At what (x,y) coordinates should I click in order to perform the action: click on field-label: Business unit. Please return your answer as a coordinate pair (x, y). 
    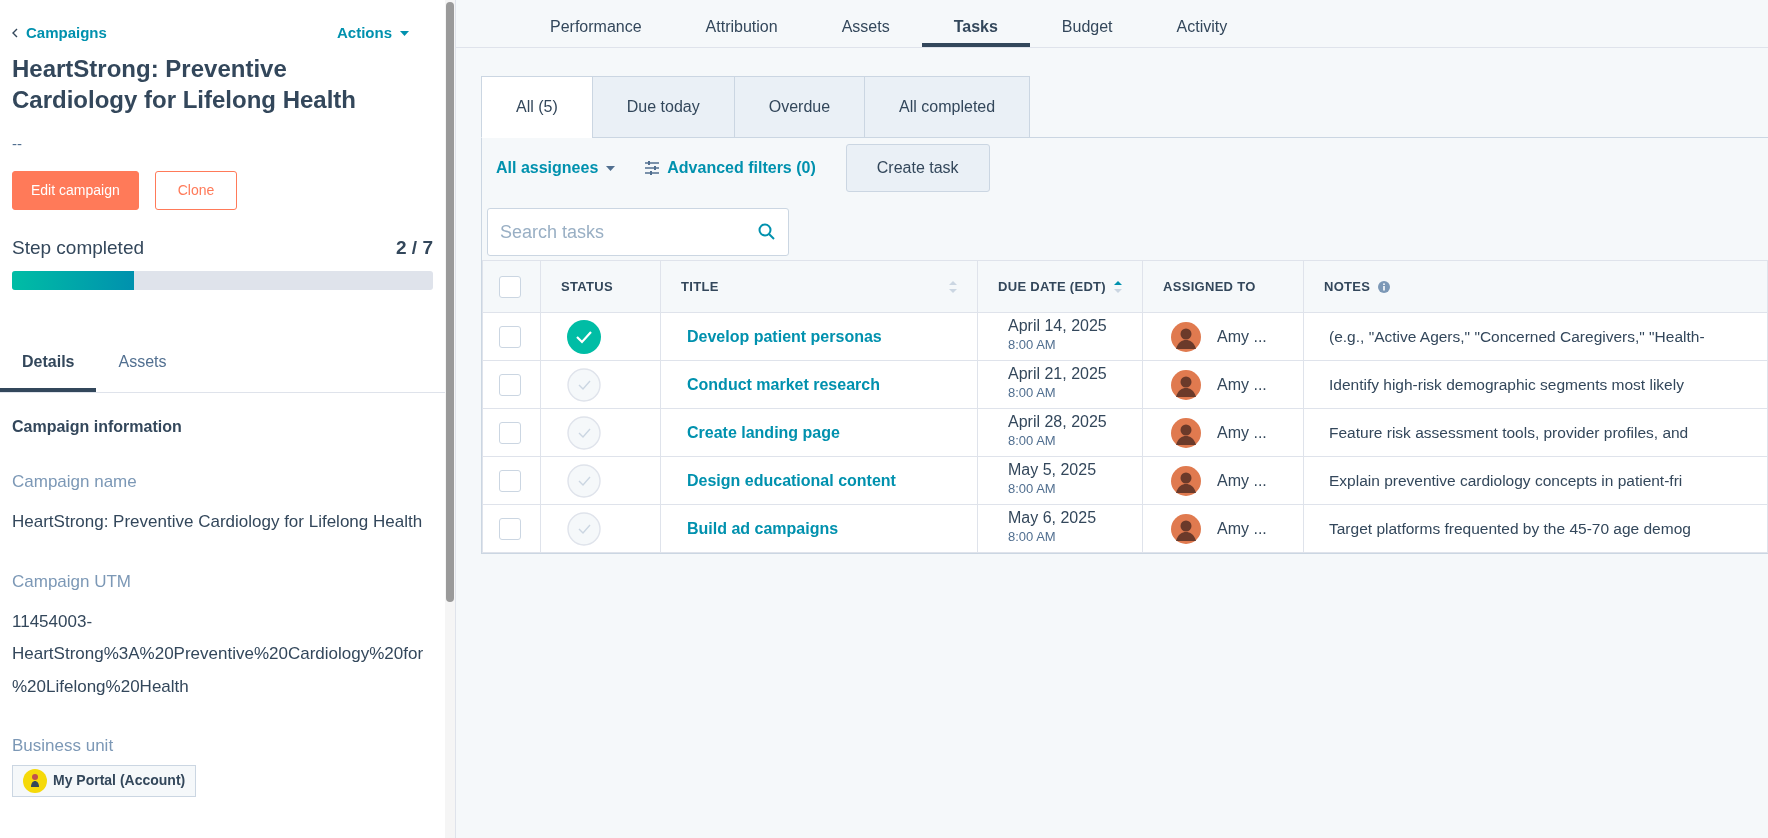
    Looking at the image, I should click on (63, 746).